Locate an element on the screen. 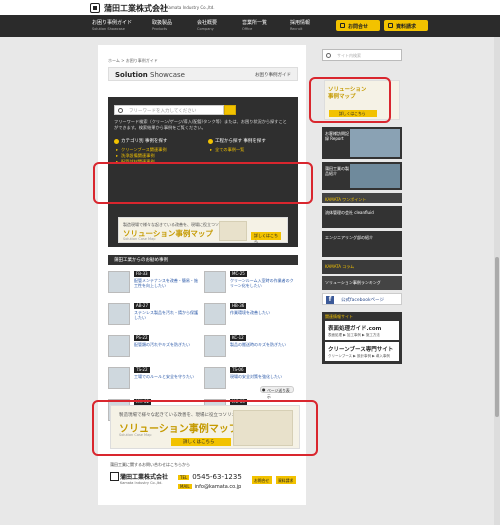  category-heading: 工程から探す 事例を探す is located at coordinates (250, 142).